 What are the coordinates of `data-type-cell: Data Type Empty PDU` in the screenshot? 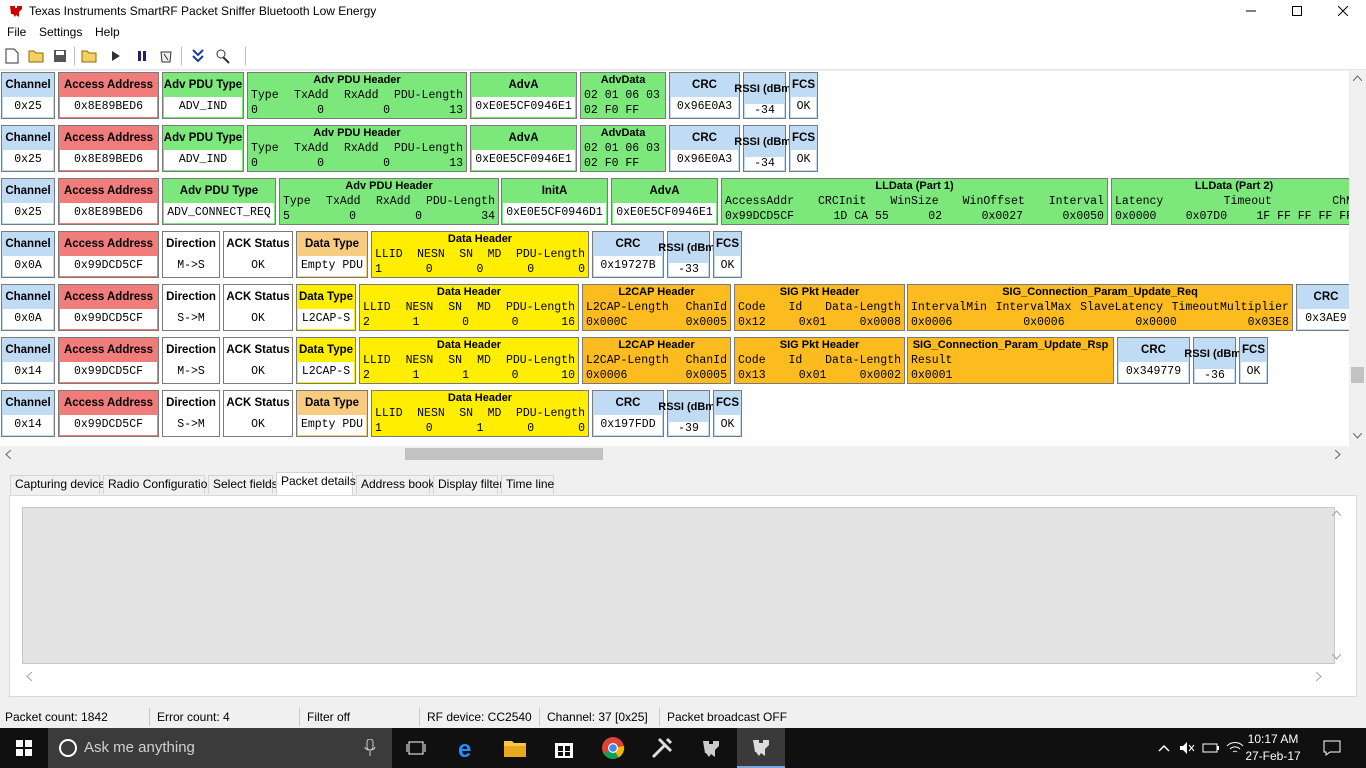 It's located at (332, 413).